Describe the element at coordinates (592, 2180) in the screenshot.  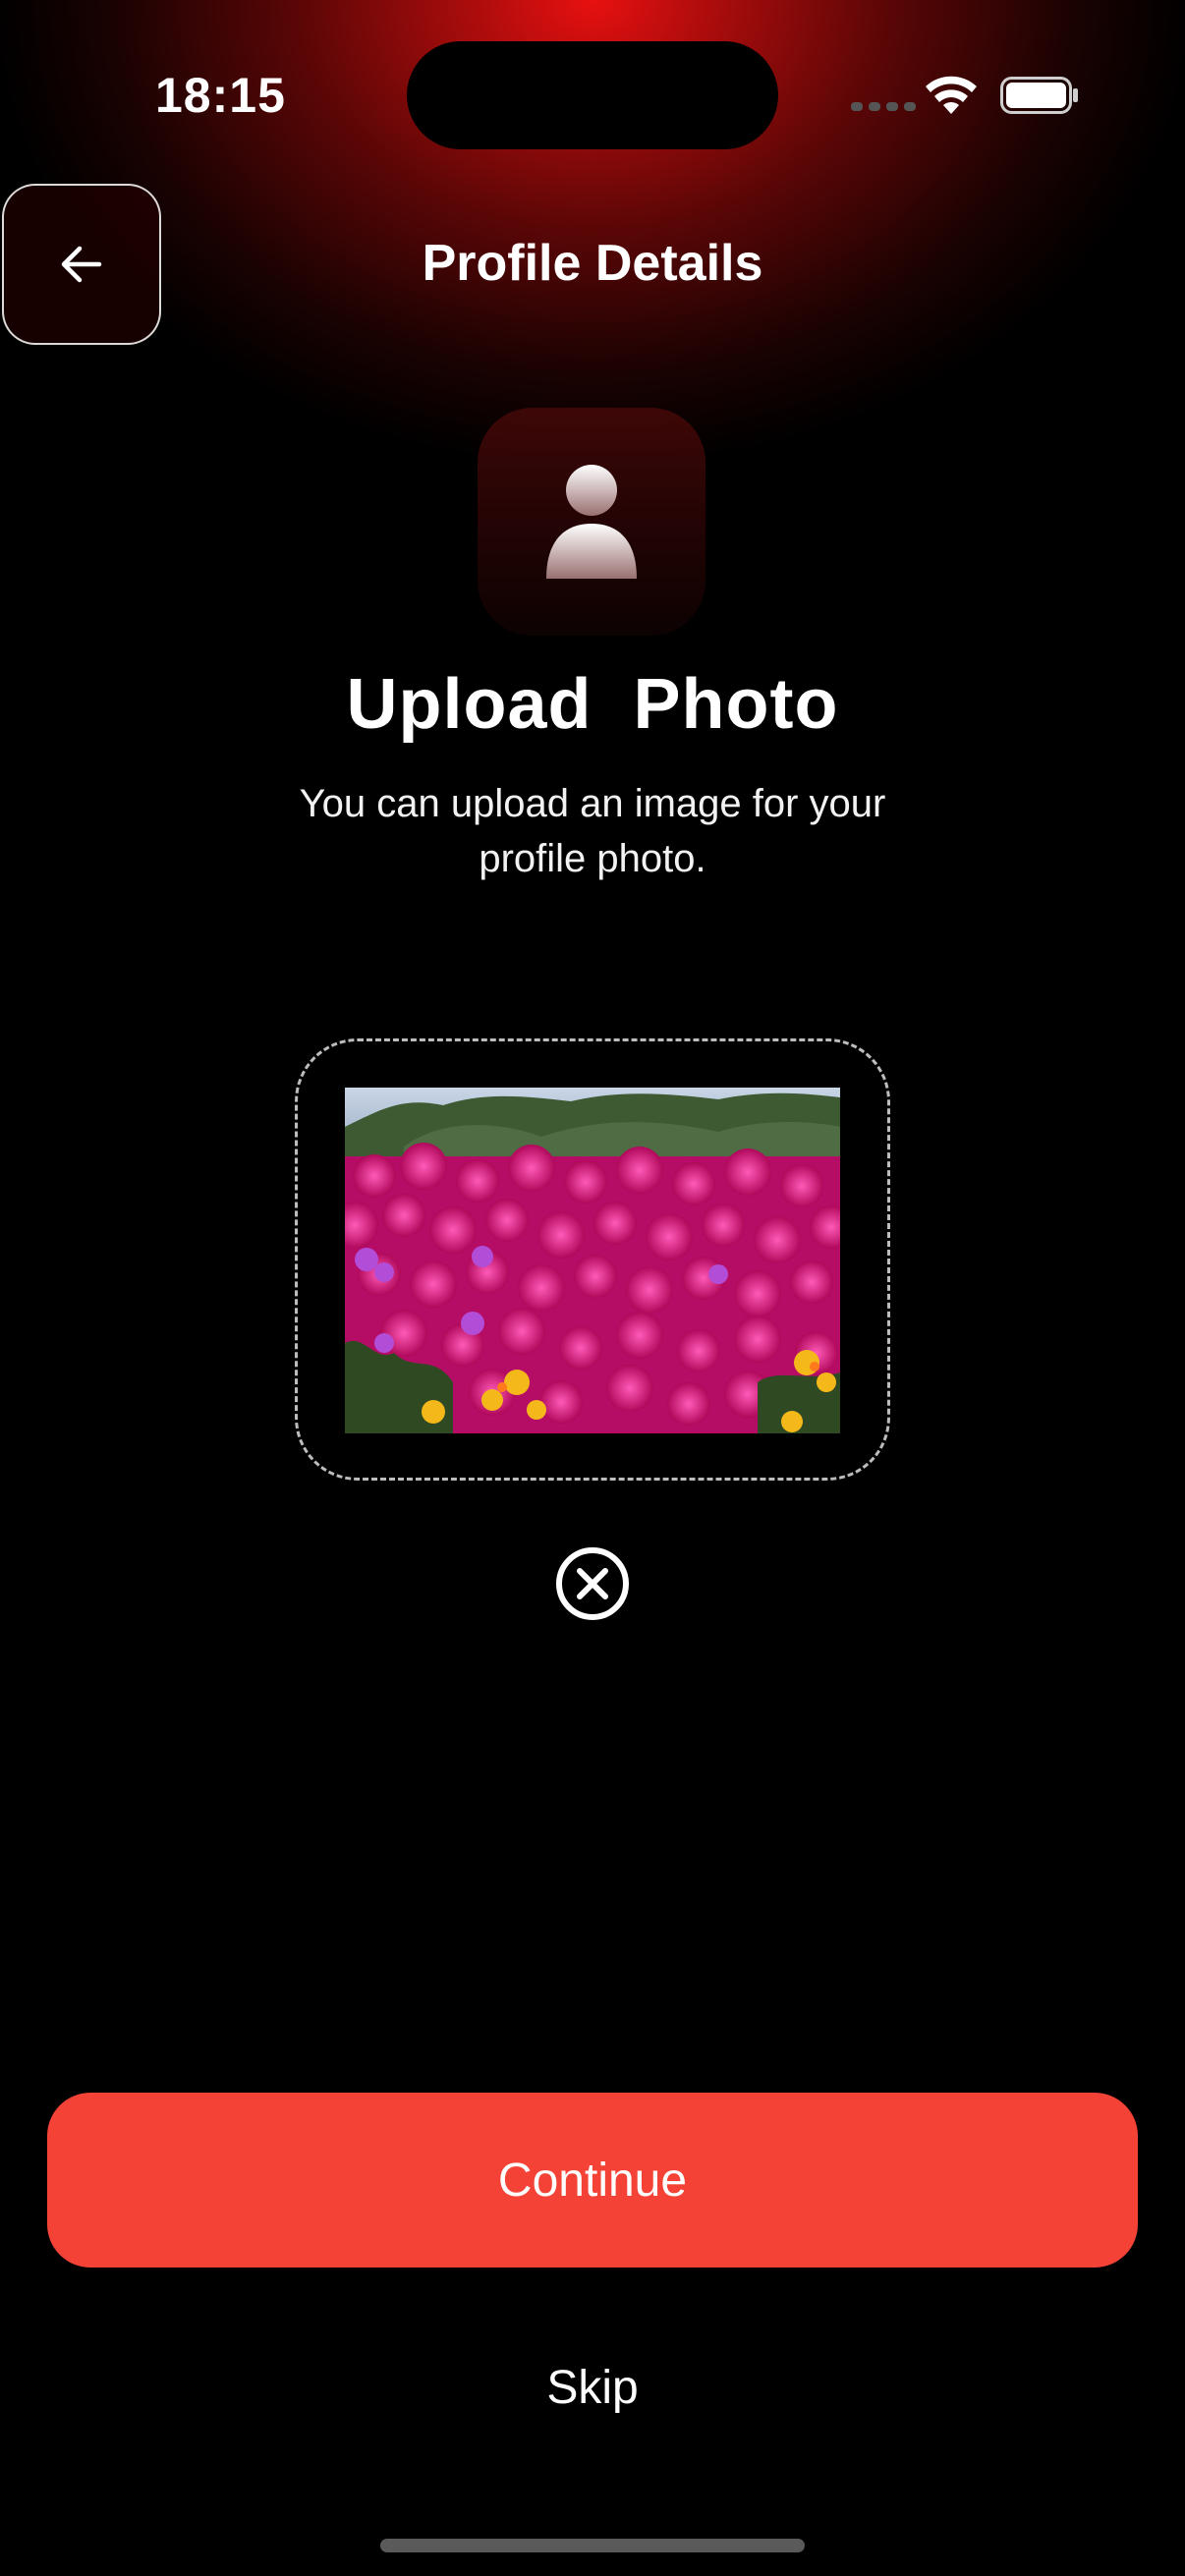
I see `continue-button: Continue` at that location.